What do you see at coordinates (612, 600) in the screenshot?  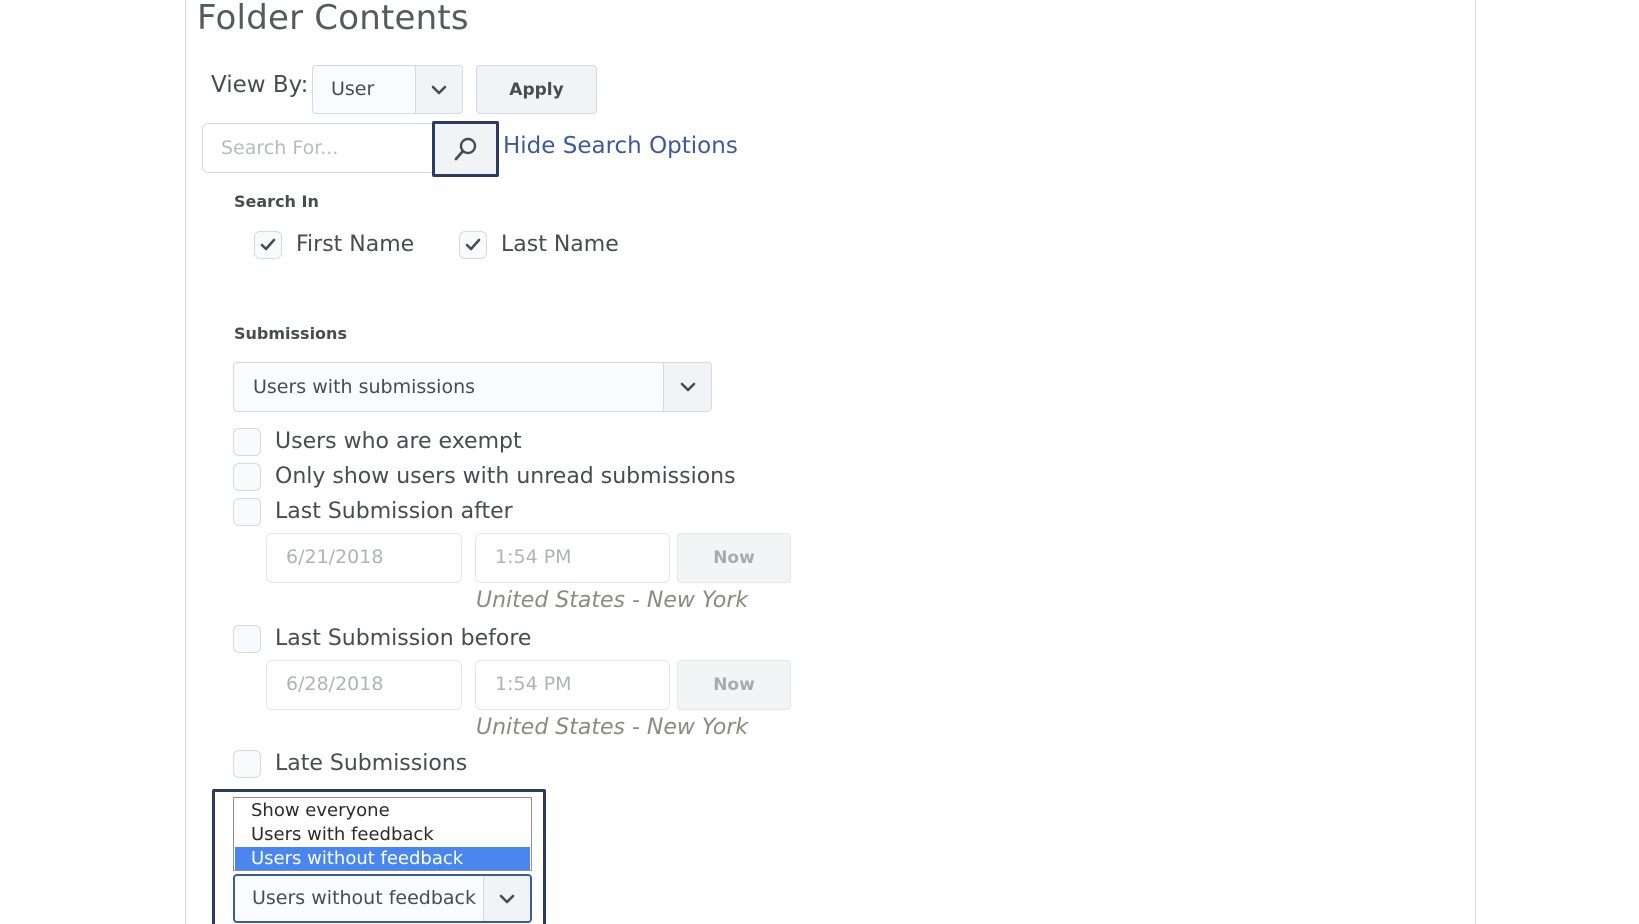 I see `after-timezone: United States - New York` at bounding box center [612, 600].